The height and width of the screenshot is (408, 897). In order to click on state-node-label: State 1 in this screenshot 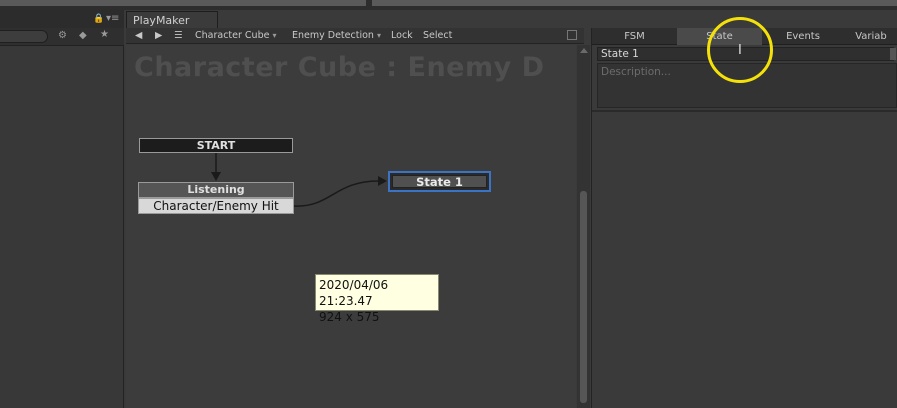, I will do `click(439, 182)`.